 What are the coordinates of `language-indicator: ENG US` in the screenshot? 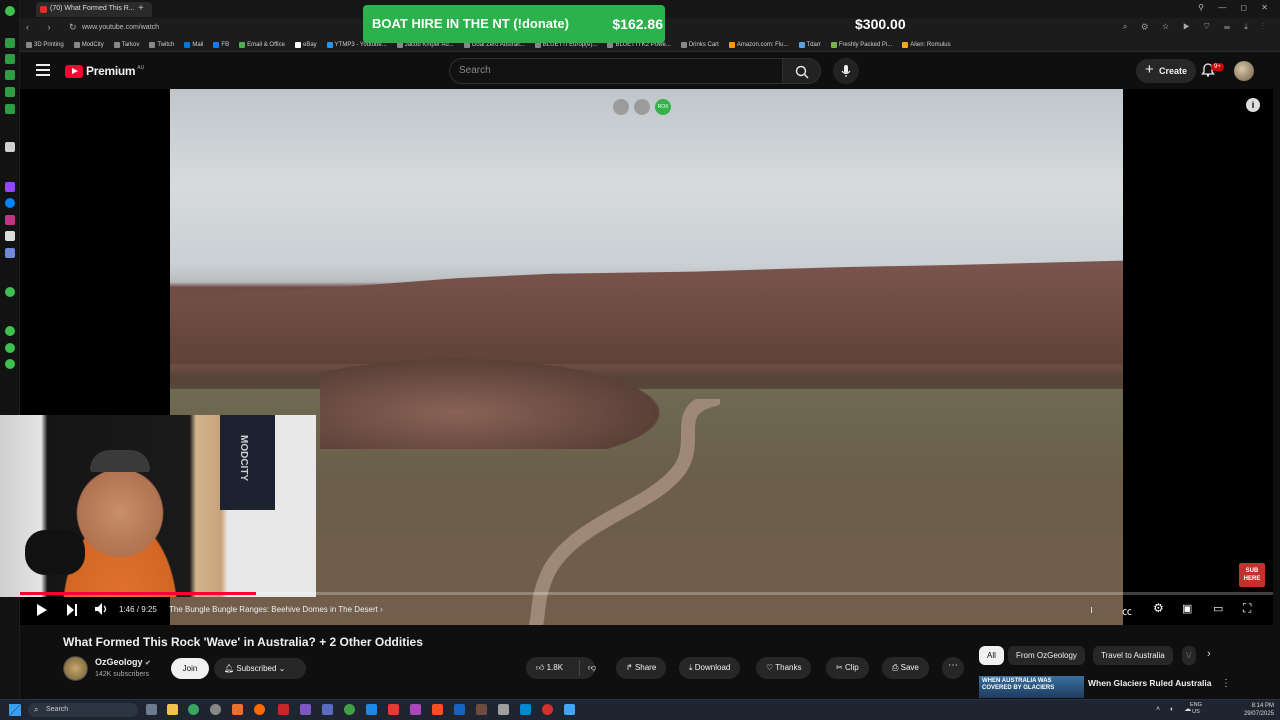 It's located at (1196, 709).